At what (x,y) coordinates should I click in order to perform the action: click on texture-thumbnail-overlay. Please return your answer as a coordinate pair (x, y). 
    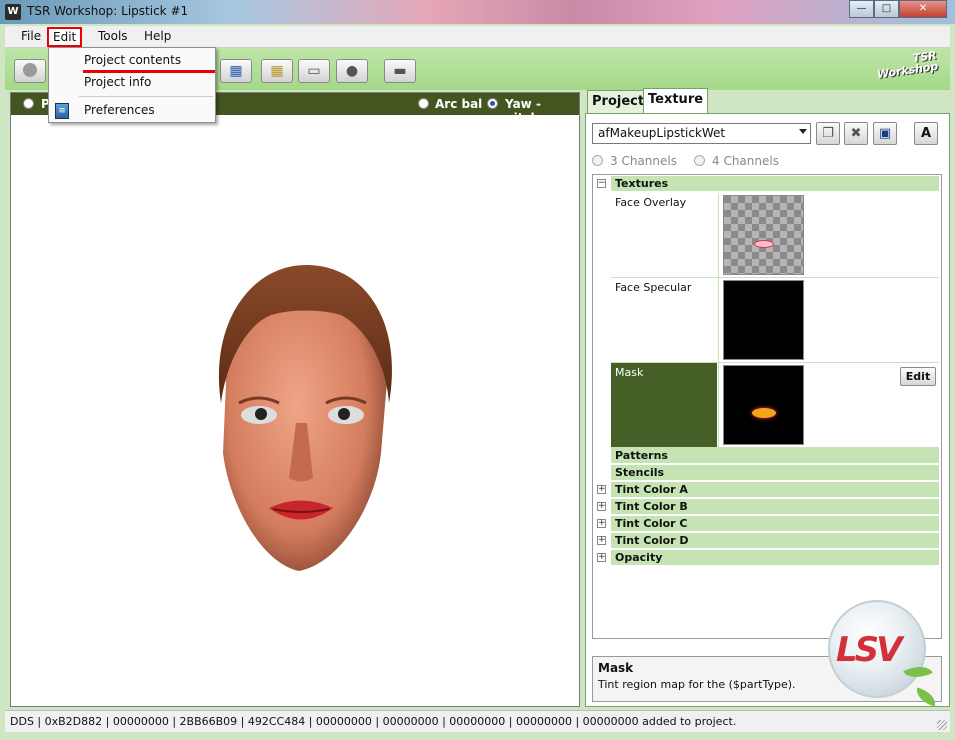
    Looking at the image, I should click on (763, 235).